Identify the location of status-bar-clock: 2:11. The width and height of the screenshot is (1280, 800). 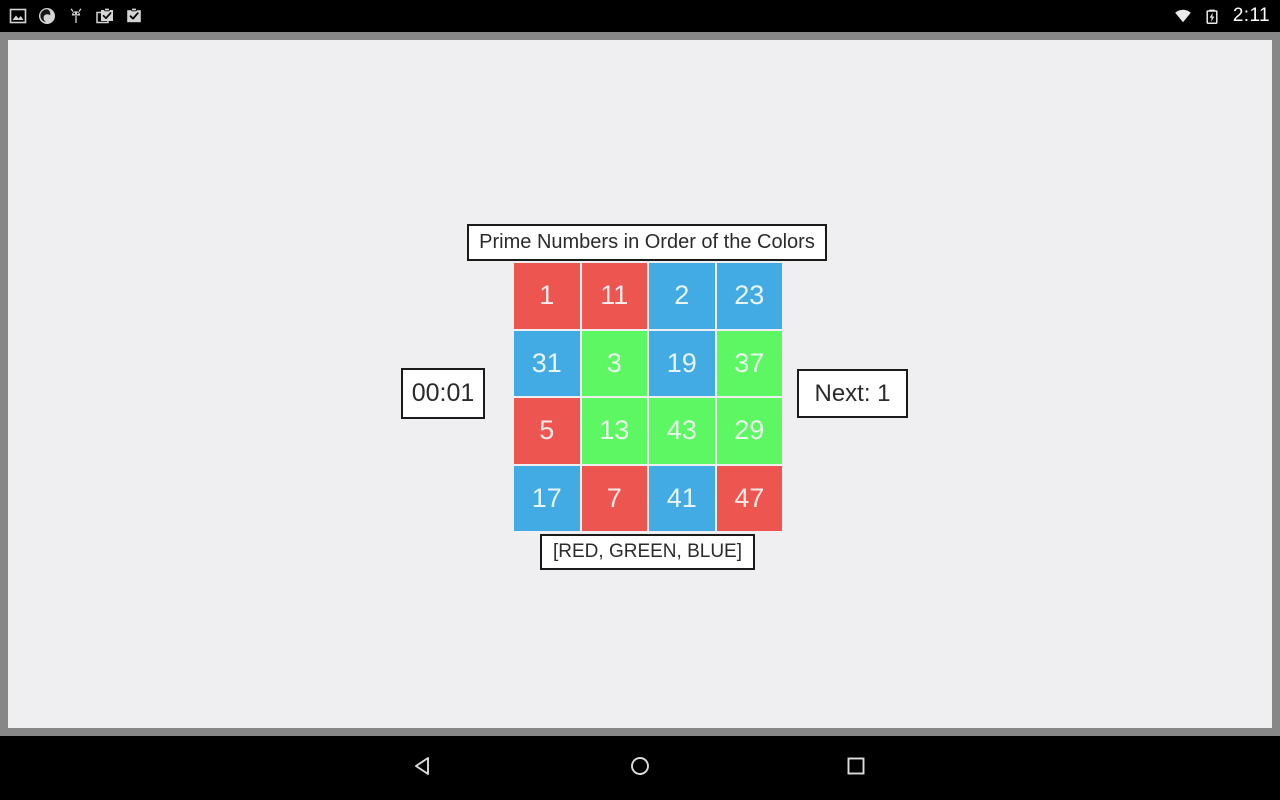
(1251, 15).